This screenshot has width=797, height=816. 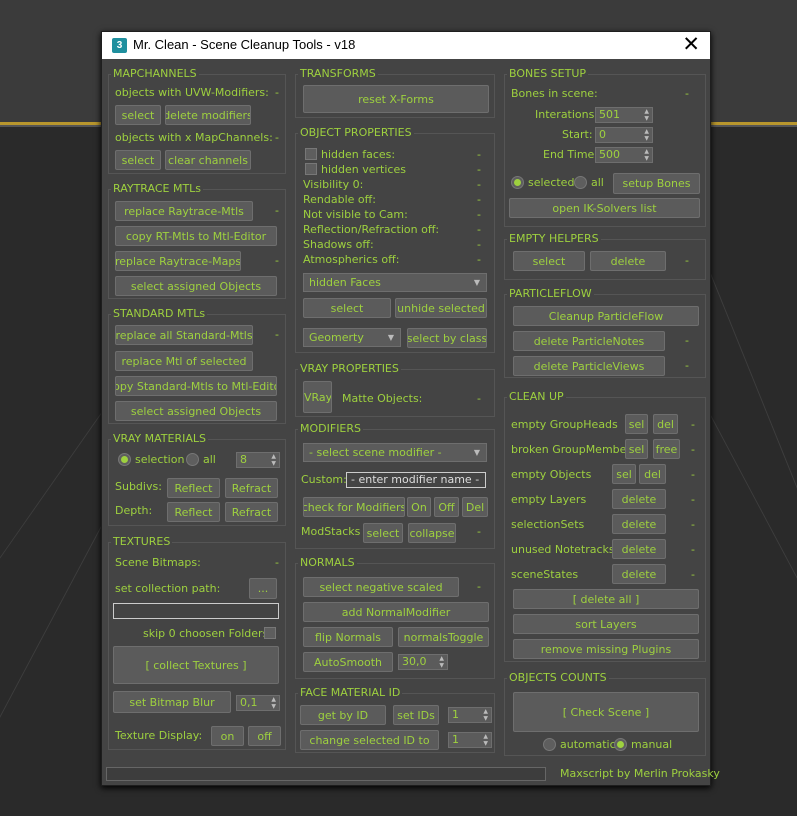 I want to click on copy-rt-mtls-button: copy RT-Mtls to Mtl-Editor, so click(x=196, y=236).